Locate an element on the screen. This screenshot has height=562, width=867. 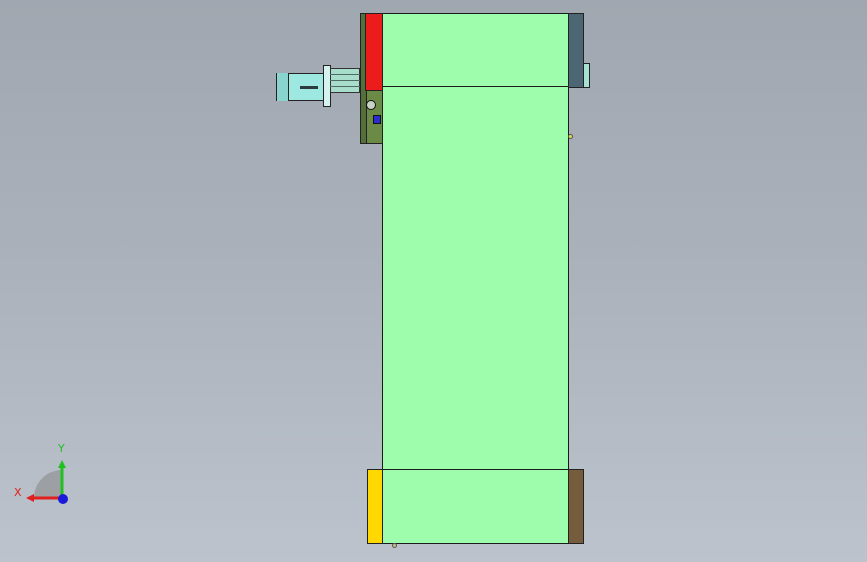
tail-end-section is located at coordinates (475, 506).